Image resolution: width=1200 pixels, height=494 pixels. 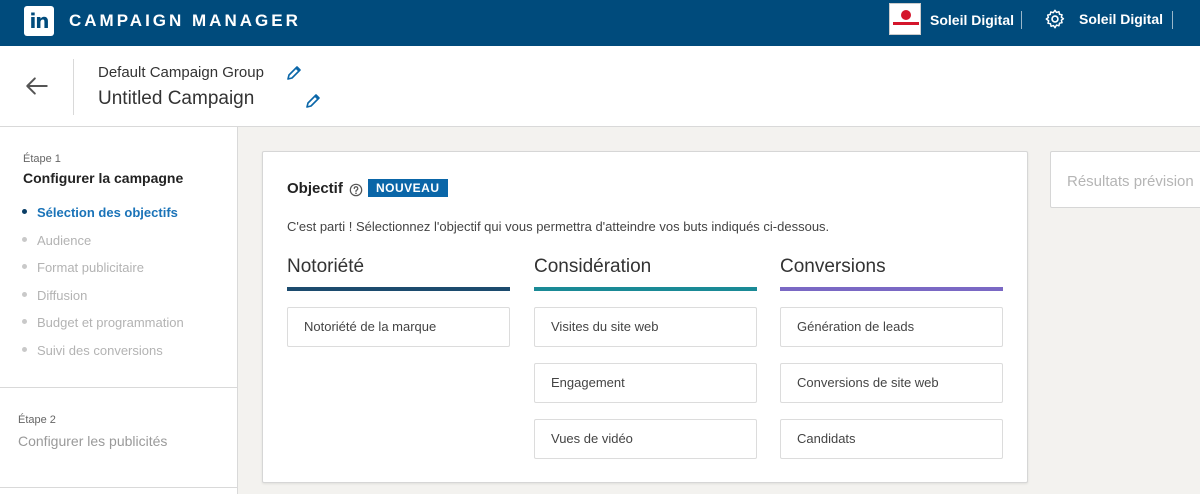 What do you see at coordinates (90, 267) in the screenshot?
I see `sidebar-item-label: Format publicitaire` at bounding box center [90, 267].